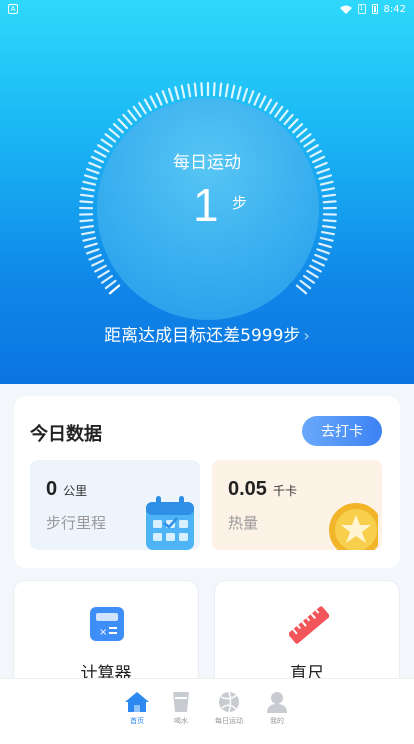  I want to click on calculator-icon: ×, so click(107, 624).